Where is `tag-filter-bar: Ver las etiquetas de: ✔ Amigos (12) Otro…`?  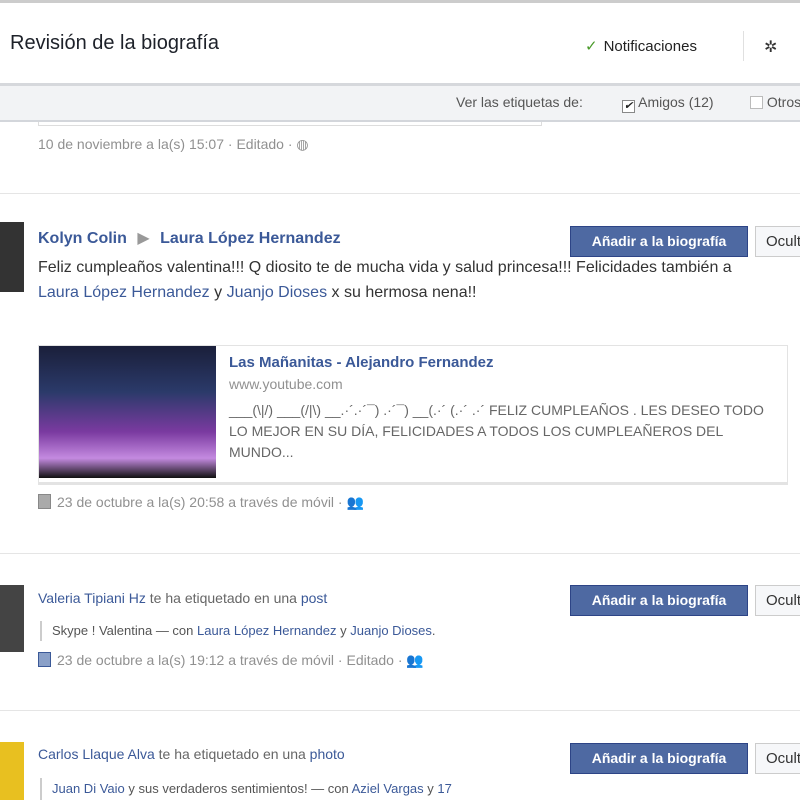 tag-filter-bar: Ver las etiquetas de: ✔ Amigos (12) Otro… is located at coordinates (400, 104).